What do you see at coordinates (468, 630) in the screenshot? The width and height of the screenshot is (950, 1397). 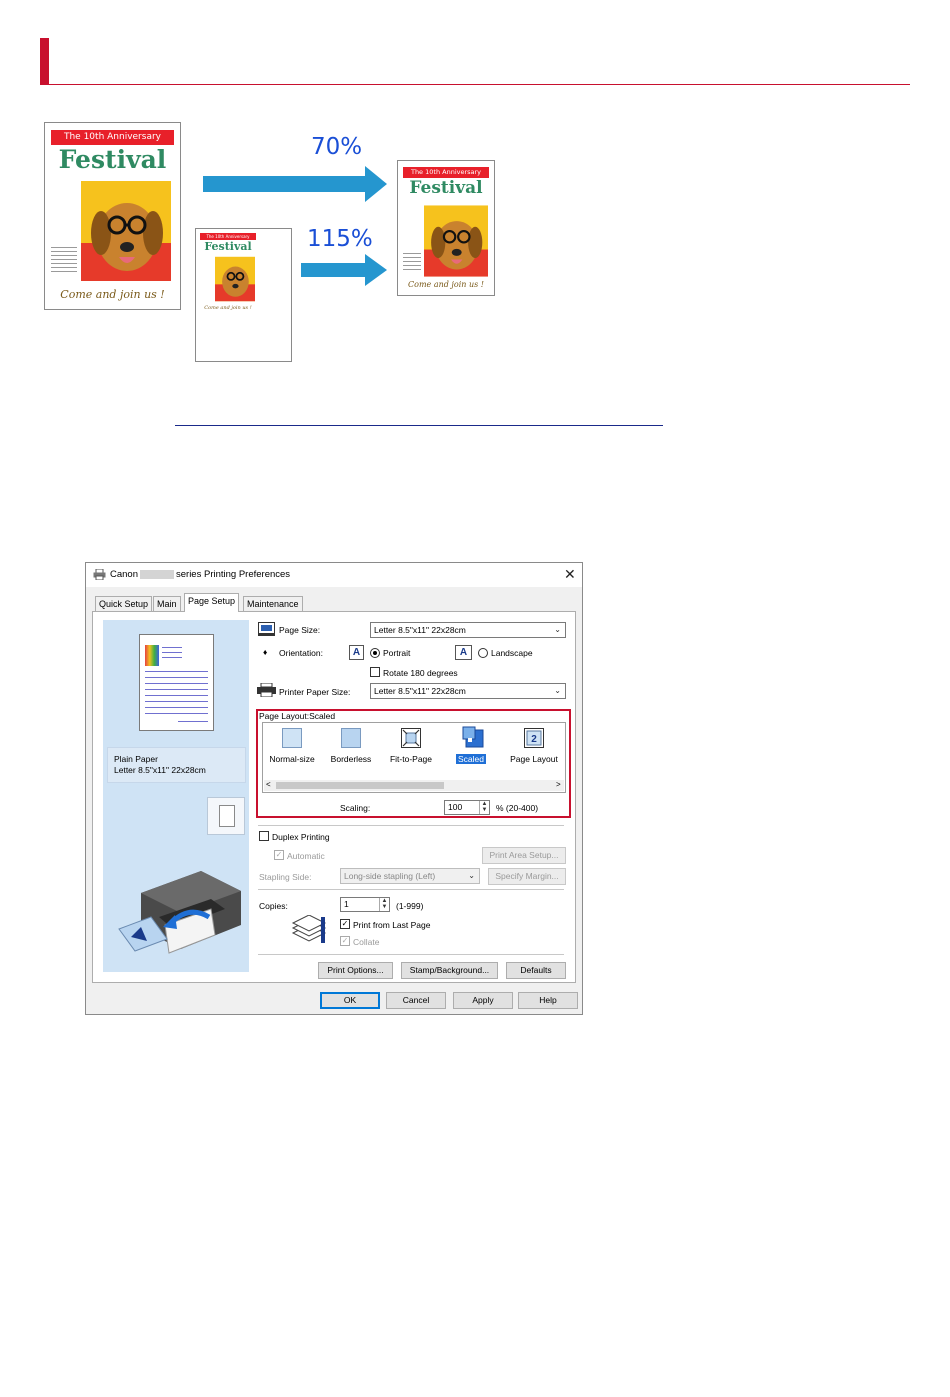 I see `page-size-select: Letter 8.5"x11" 22x28cm ⌄` at bounding box center [468, 630].